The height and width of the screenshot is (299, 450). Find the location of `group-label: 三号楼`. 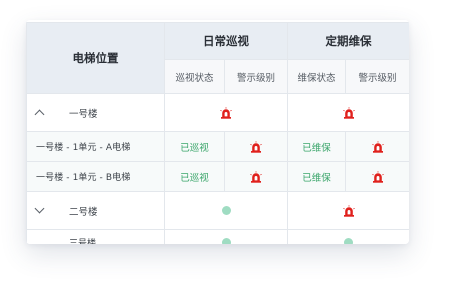

group-label: 三号楼 is located at coordinates (83, 241).